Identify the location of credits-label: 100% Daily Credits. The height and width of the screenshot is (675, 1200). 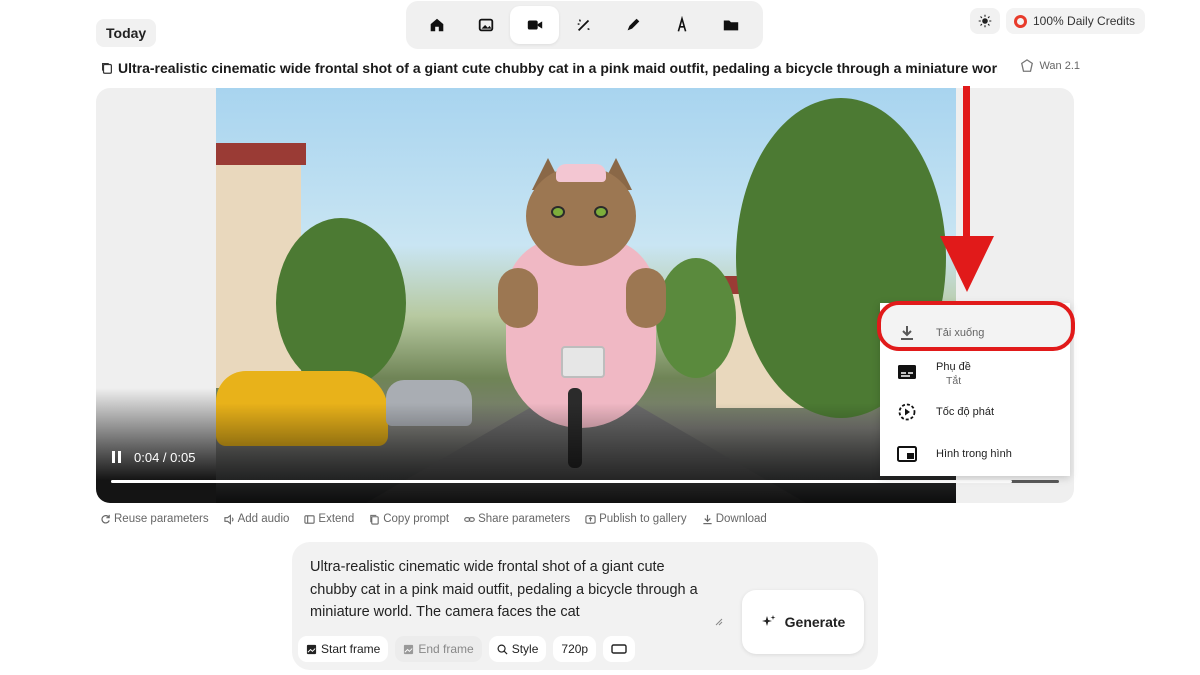
(1084, 21).